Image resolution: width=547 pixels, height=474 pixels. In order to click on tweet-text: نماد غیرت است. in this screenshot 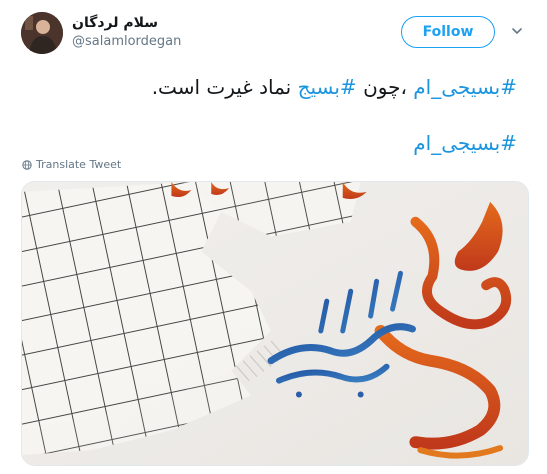, I will do `click(221, 87)`.